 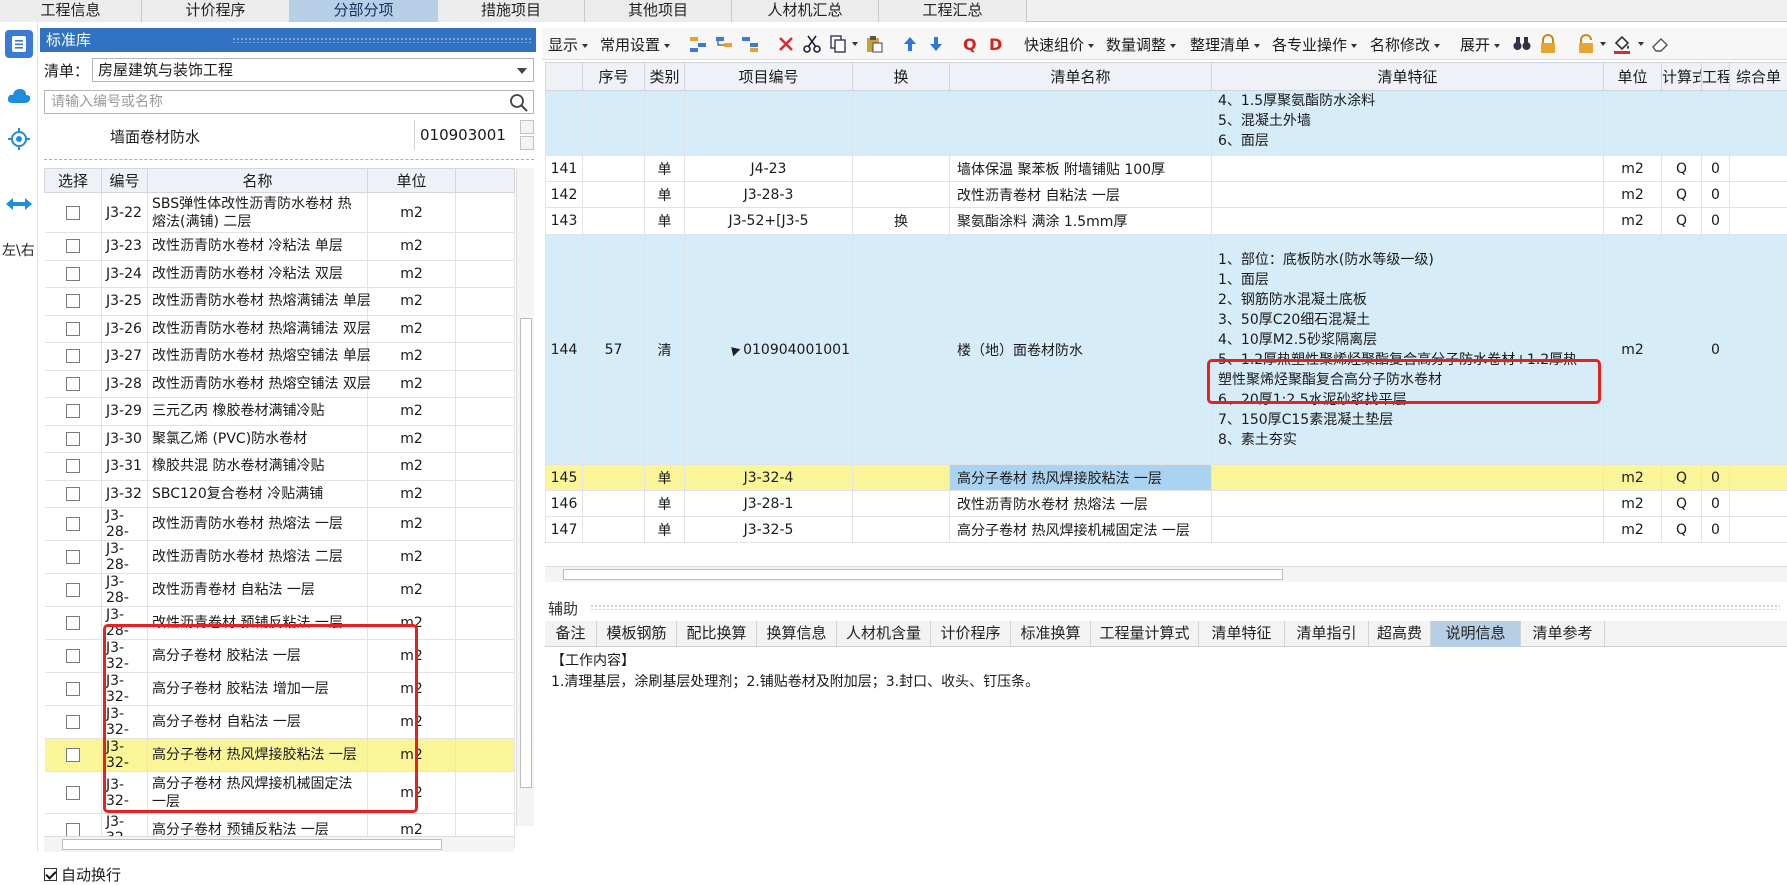 What do you see at coordinates (1145, 634) in the screenshot?
I see `aux-tab: 工程量计算式` at bounding box center [1145, 634].